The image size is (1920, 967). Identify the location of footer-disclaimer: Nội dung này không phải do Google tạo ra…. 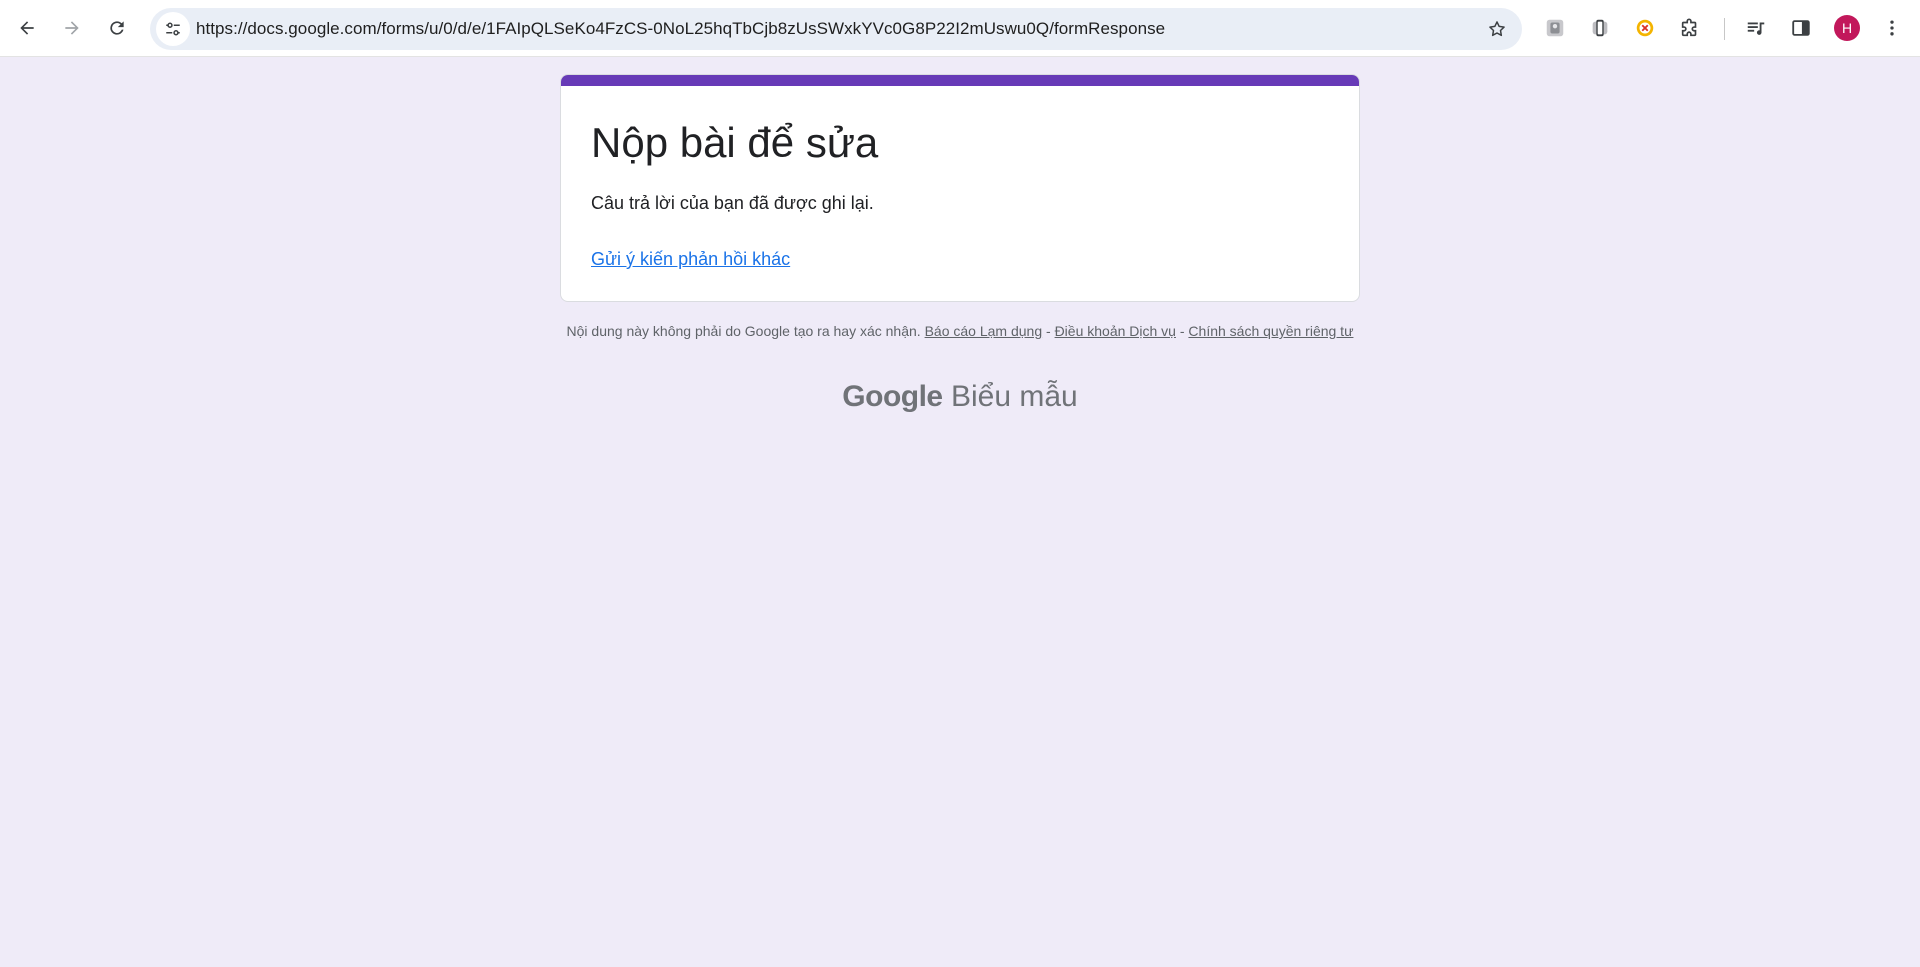
(960, 331).